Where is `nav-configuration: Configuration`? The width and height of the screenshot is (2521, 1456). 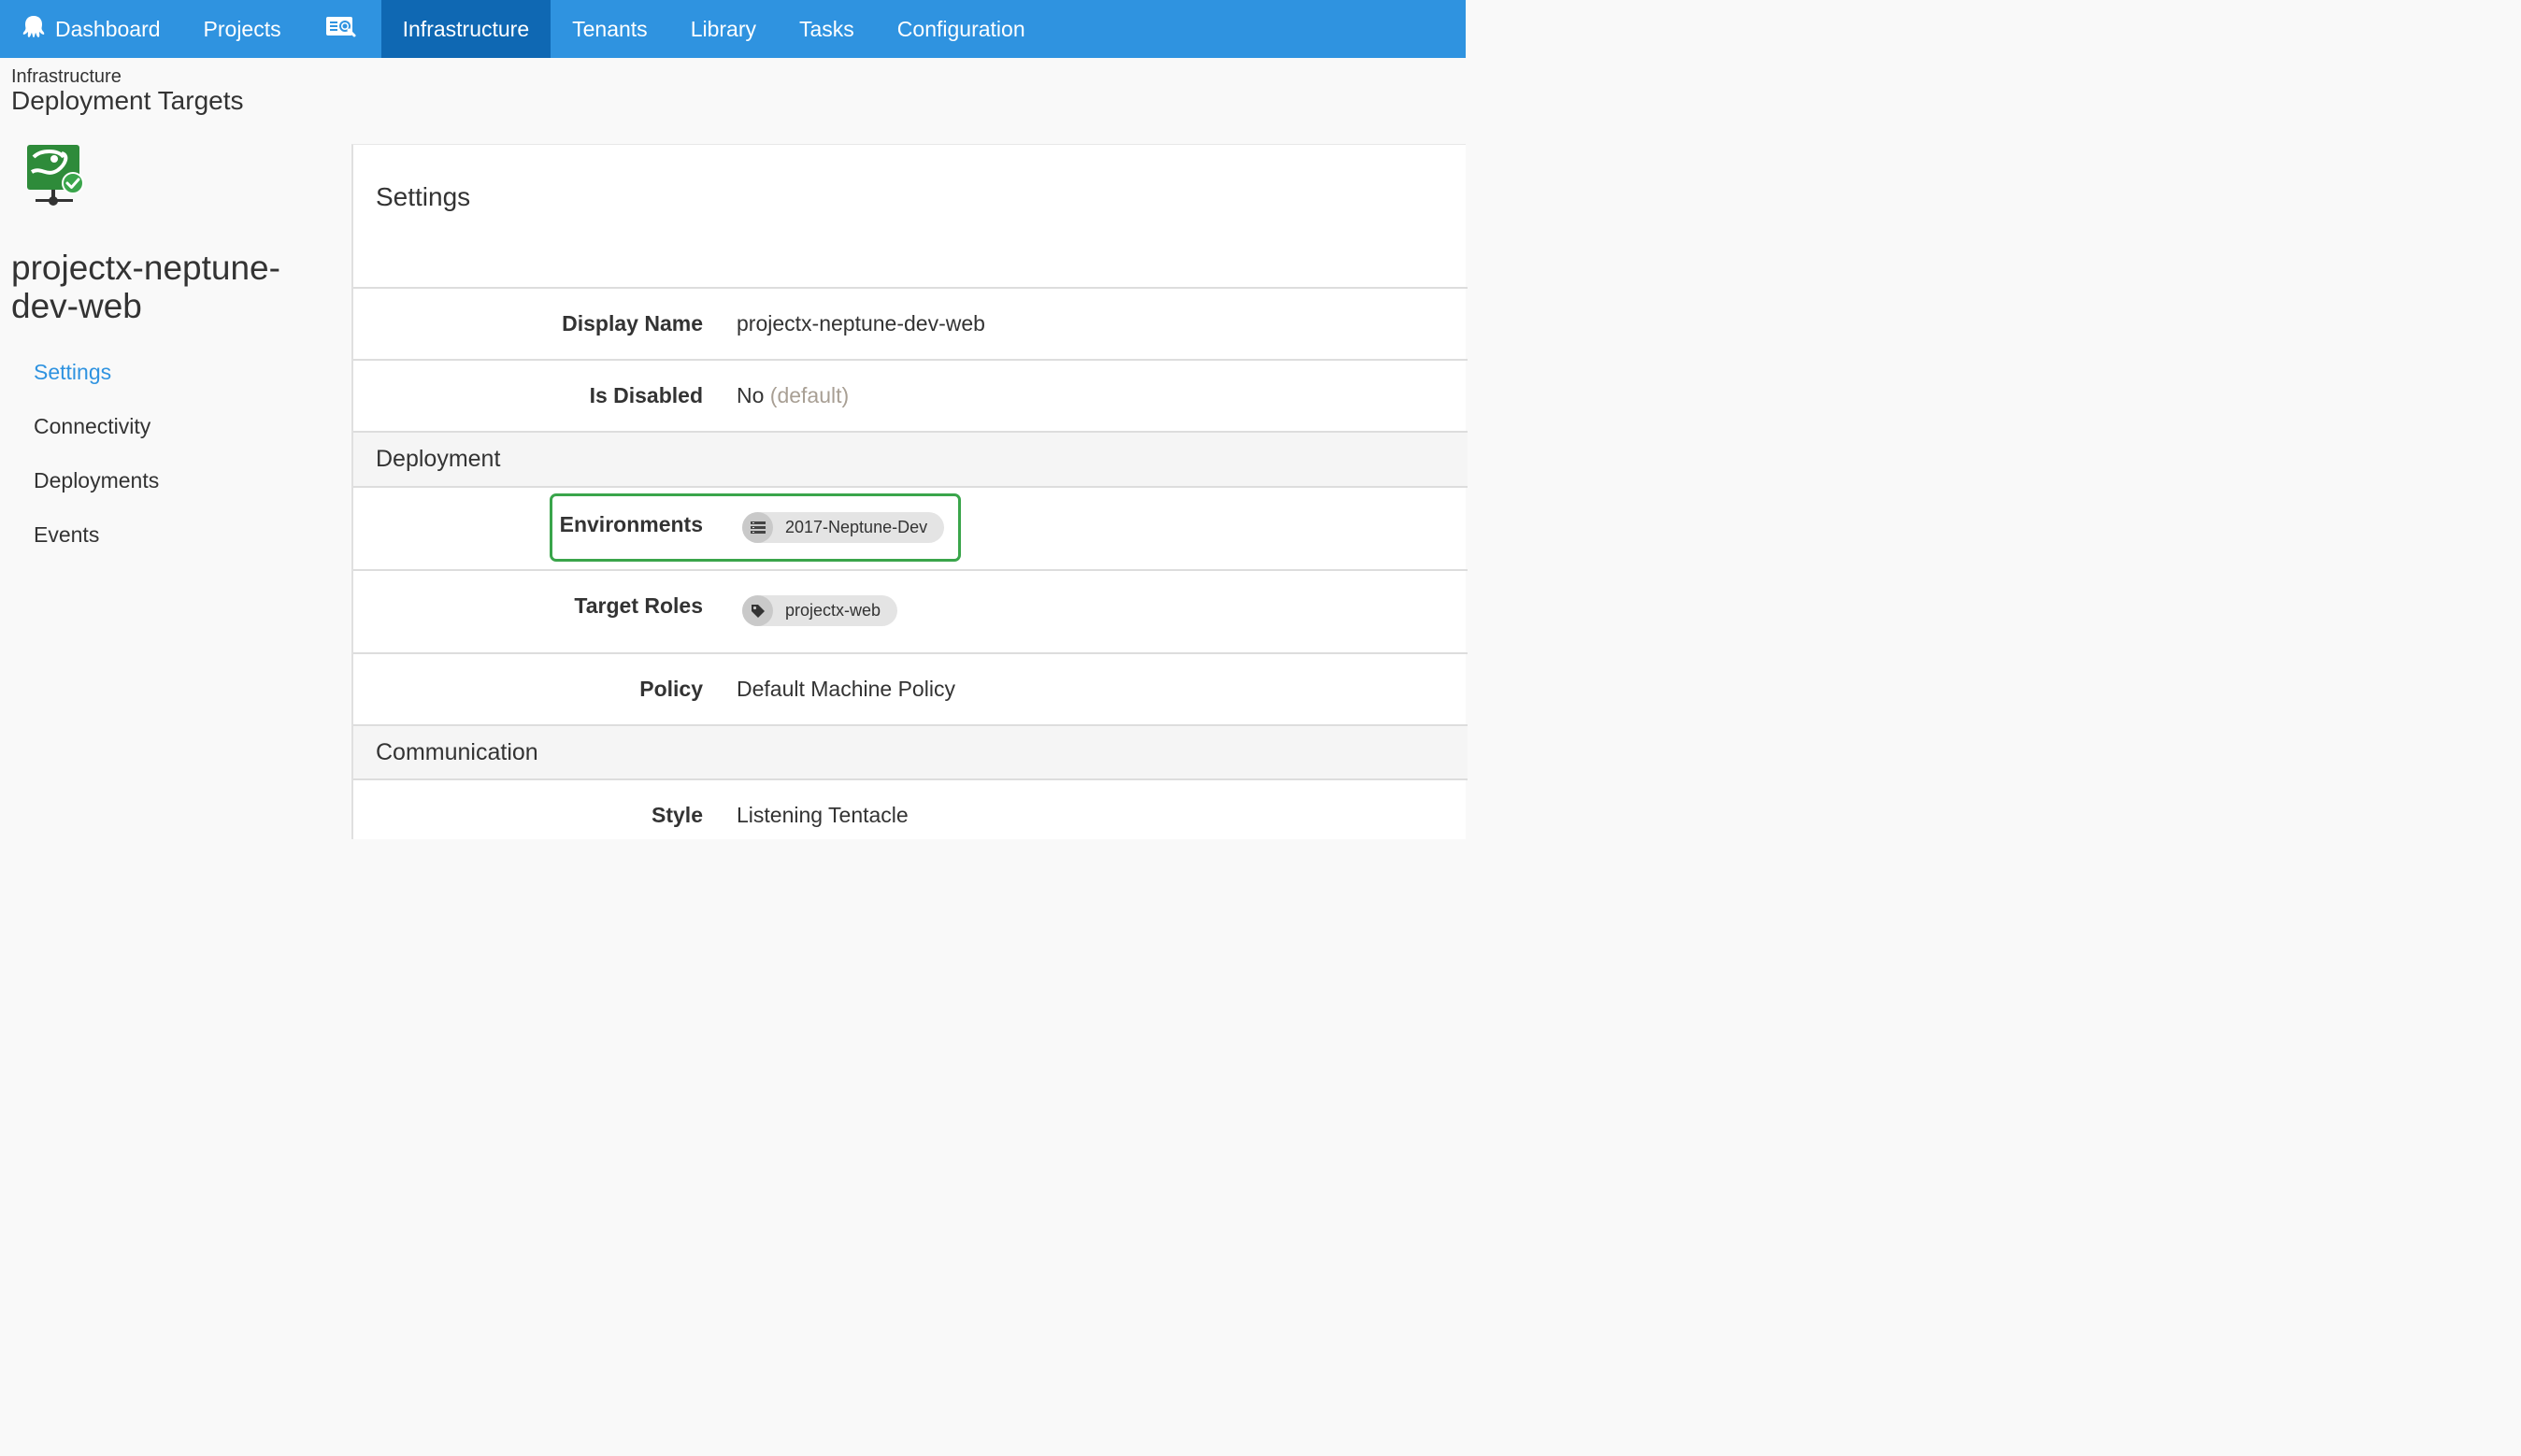 nav-configuration: Configuration is located at coordinates (961, 29).